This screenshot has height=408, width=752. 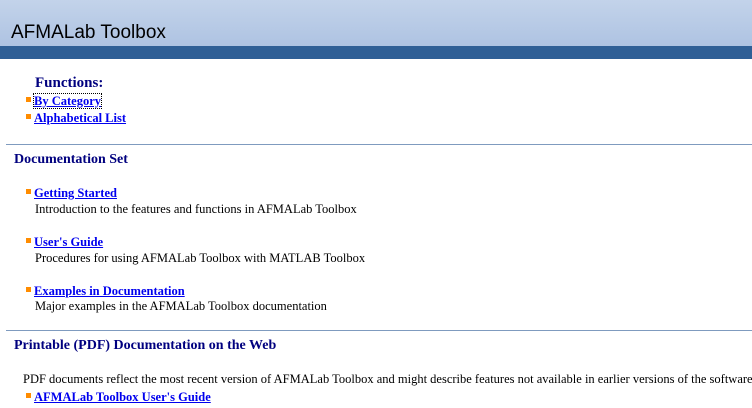 I want to click on documentation-set-heading: Documentation Set, so click(x=71, y=159).